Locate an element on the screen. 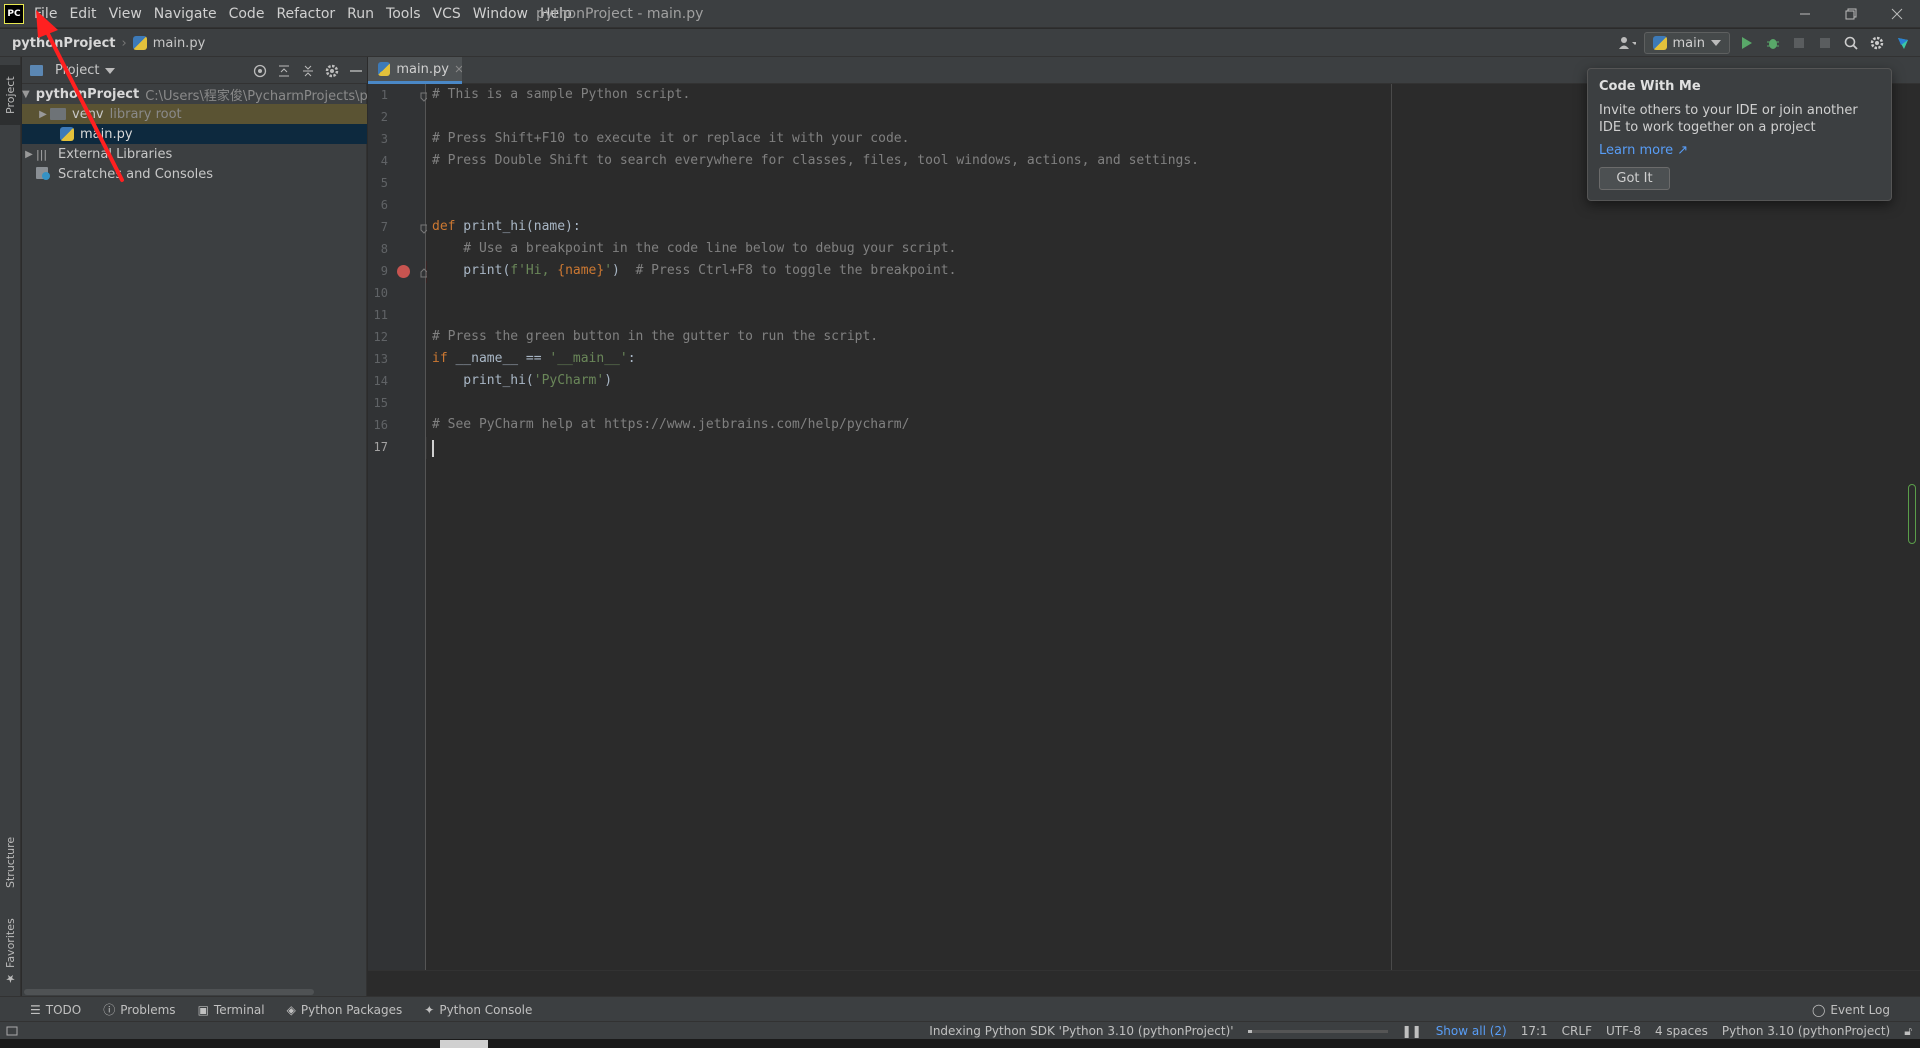 Image resolution: width=1920 pixels, height=1048 pixels. line-number: 6 is located at coordinates (384, 205).